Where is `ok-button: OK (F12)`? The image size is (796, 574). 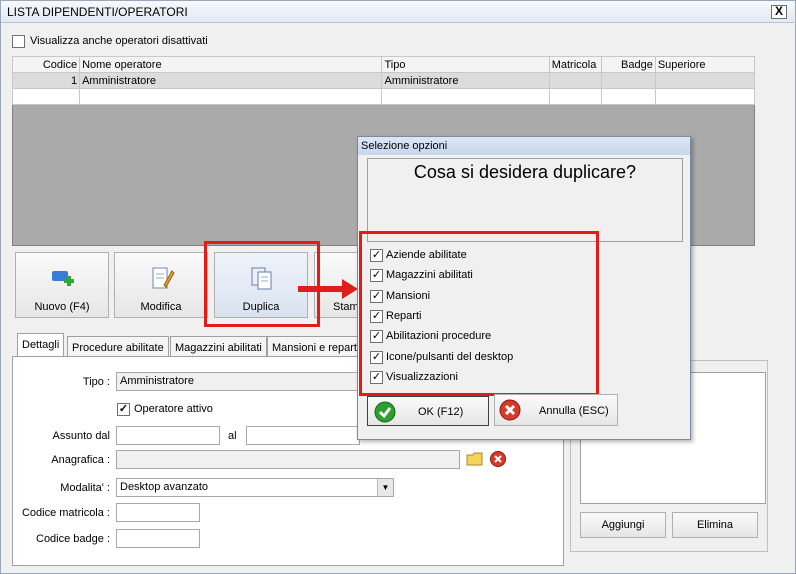 ok-button: OK (F12) is located at coordinates (428, 411).